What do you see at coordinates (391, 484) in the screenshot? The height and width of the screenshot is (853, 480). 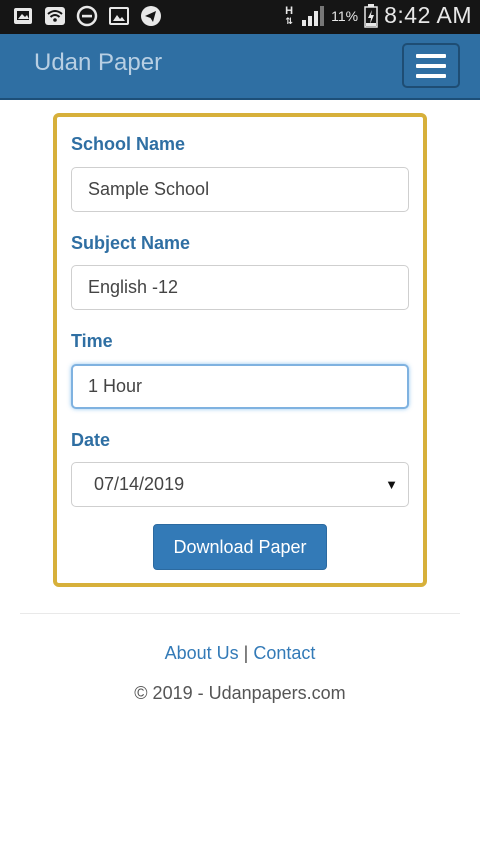 I see `dropdown-arrow-icon: ▼` at bounding box center [391, 484].